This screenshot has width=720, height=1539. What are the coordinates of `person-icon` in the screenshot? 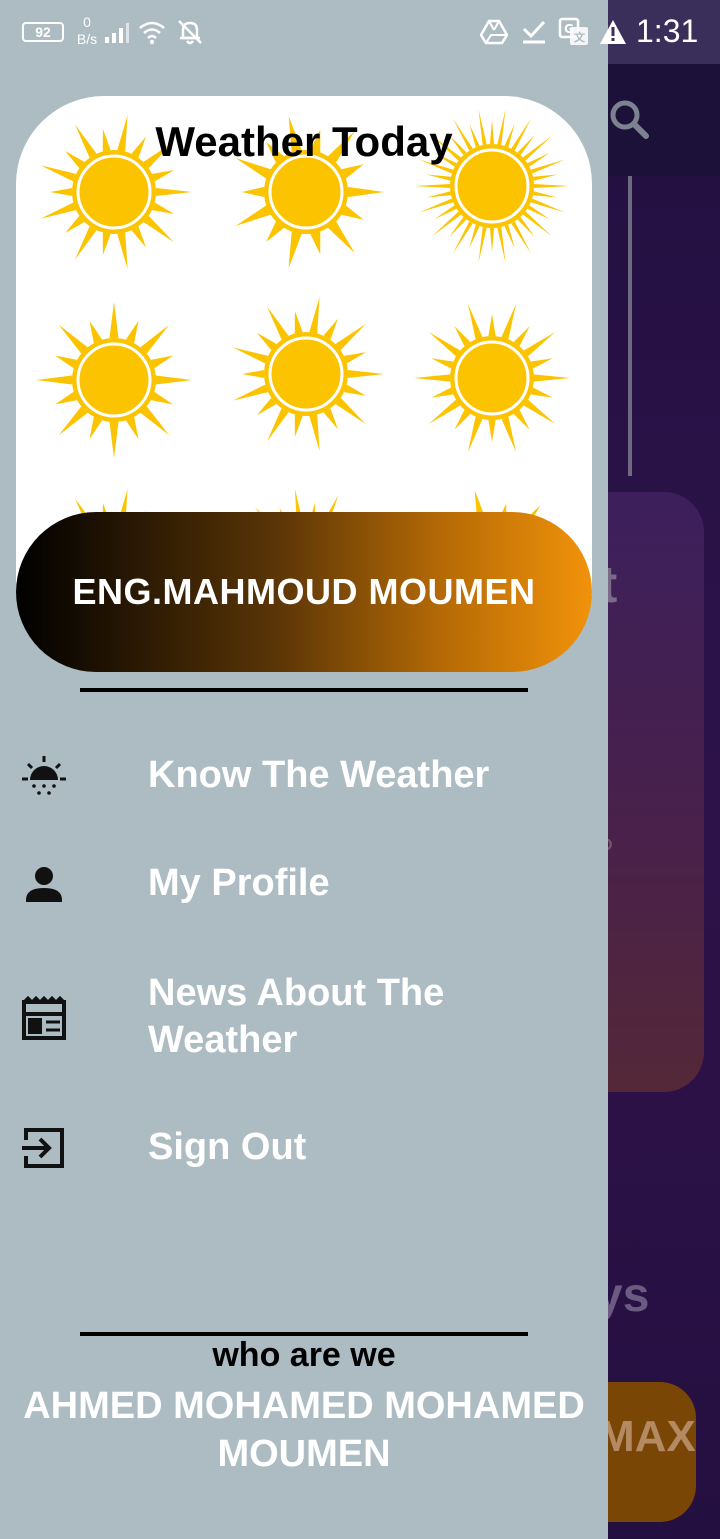 It's located at (44, 884).